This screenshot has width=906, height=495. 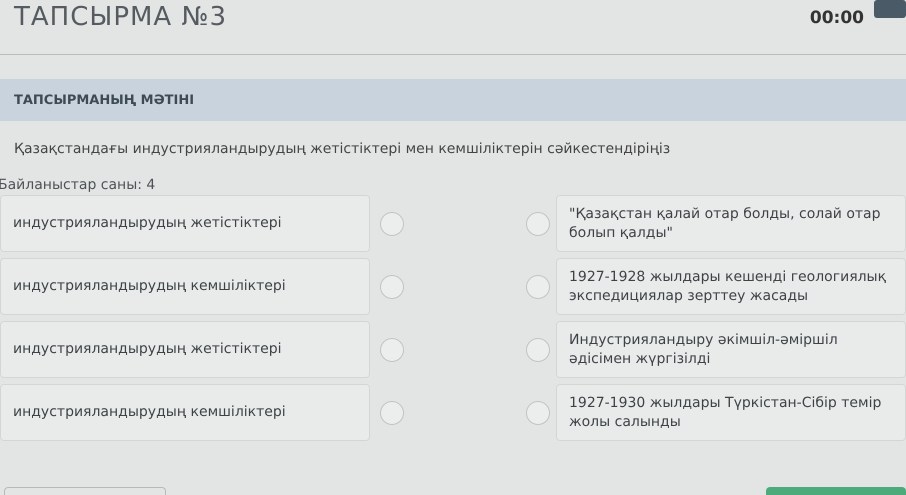 I want to click on match-option: 1927-1928 жылдары кешенді геологиялық экспедициялар зерттеу жасады, so click(x=731, y=286).